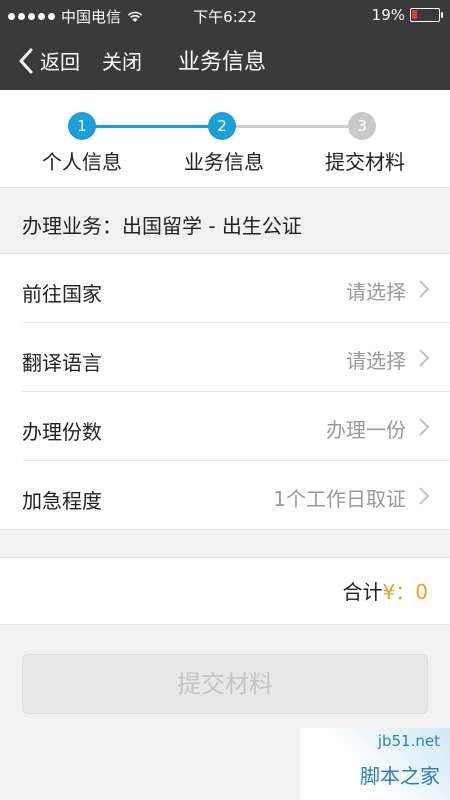  What do you see at coordinates (362, 592) in the screenshot?
I see `total-label: 合计` at bounding box center [362, 592].